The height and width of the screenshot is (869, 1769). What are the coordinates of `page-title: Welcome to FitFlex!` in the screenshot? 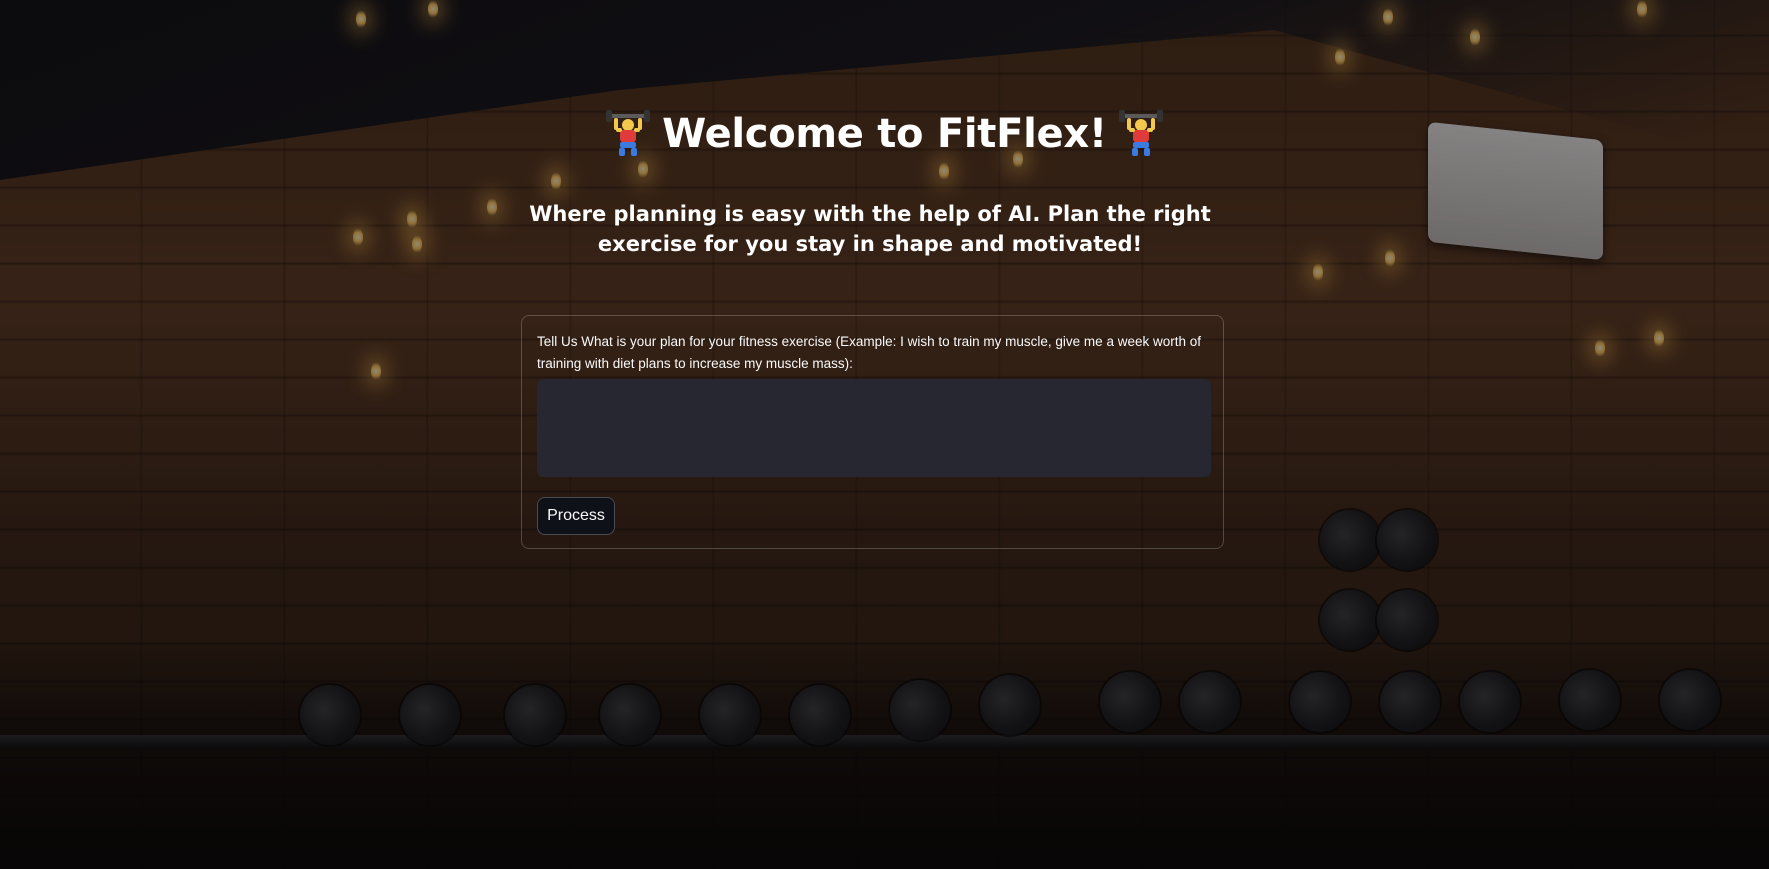 It's located at (884, 134).